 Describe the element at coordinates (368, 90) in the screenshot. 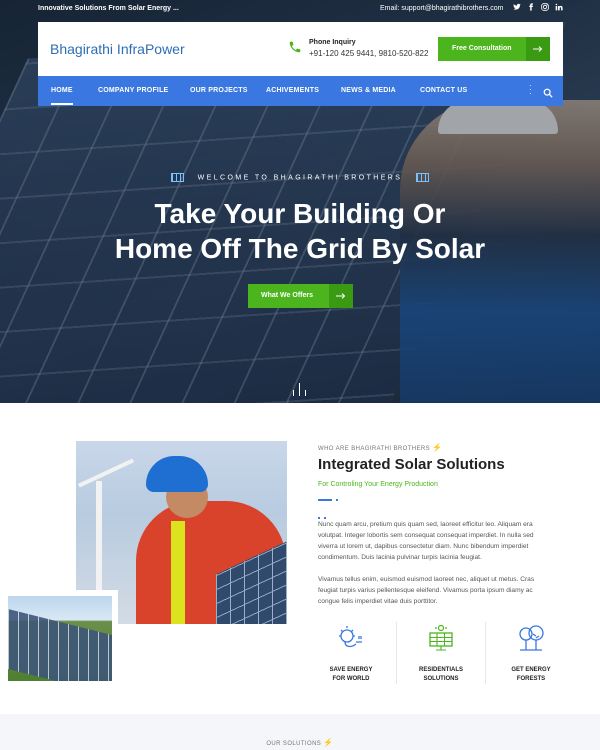

I see `nav-item-news-media: NEWS & MEDIA` at that location.